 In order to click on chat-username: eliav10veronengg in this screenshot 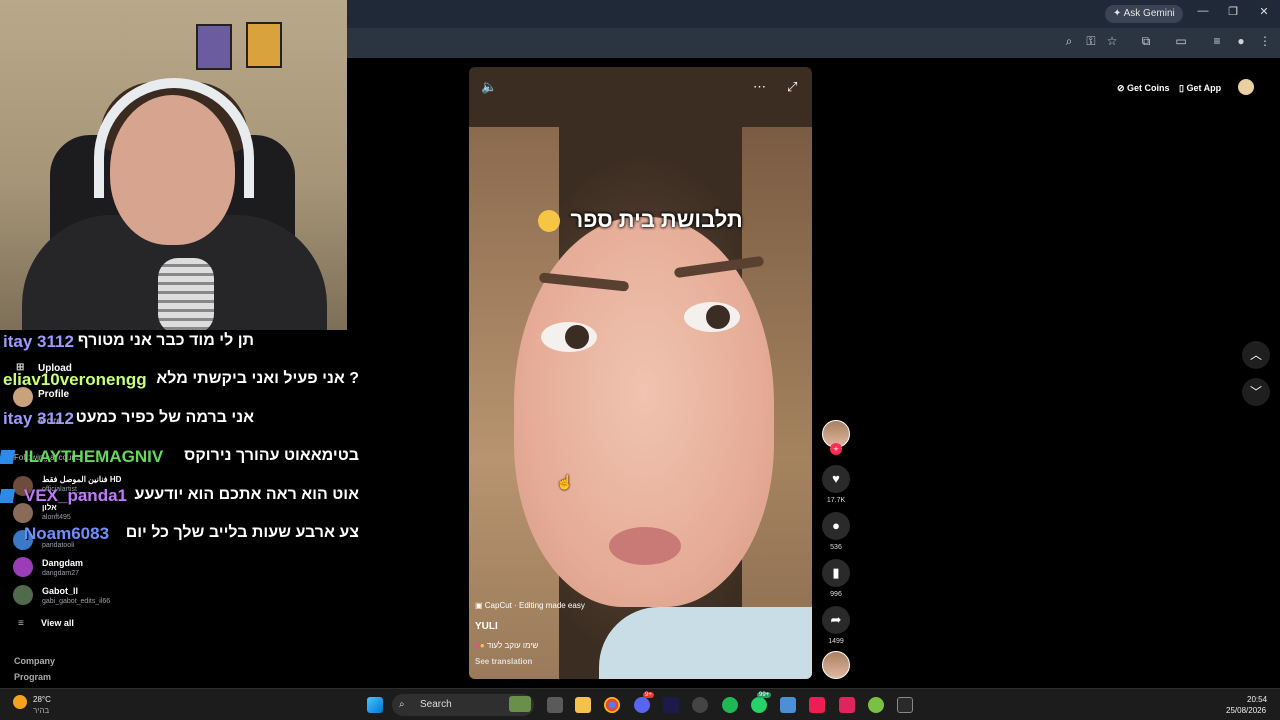, I will do `click(75, 379)`.